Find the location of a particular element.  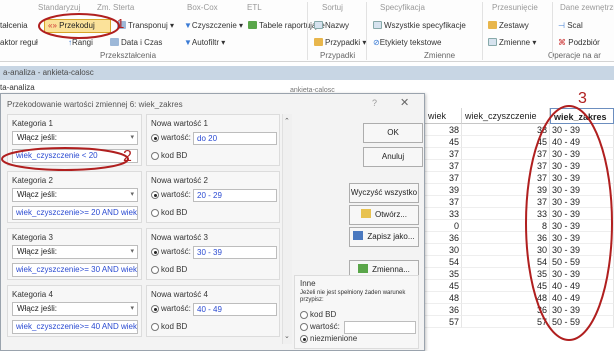

annotation-circle-recode is located at coordinates (79, 26).